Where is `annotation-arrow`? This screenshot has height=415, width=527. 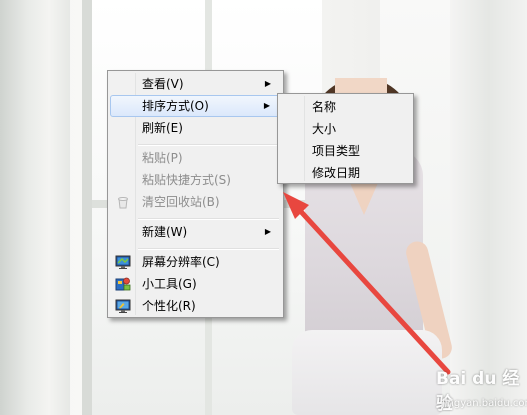 annotation-arrow is located at coordinates (367, 283).